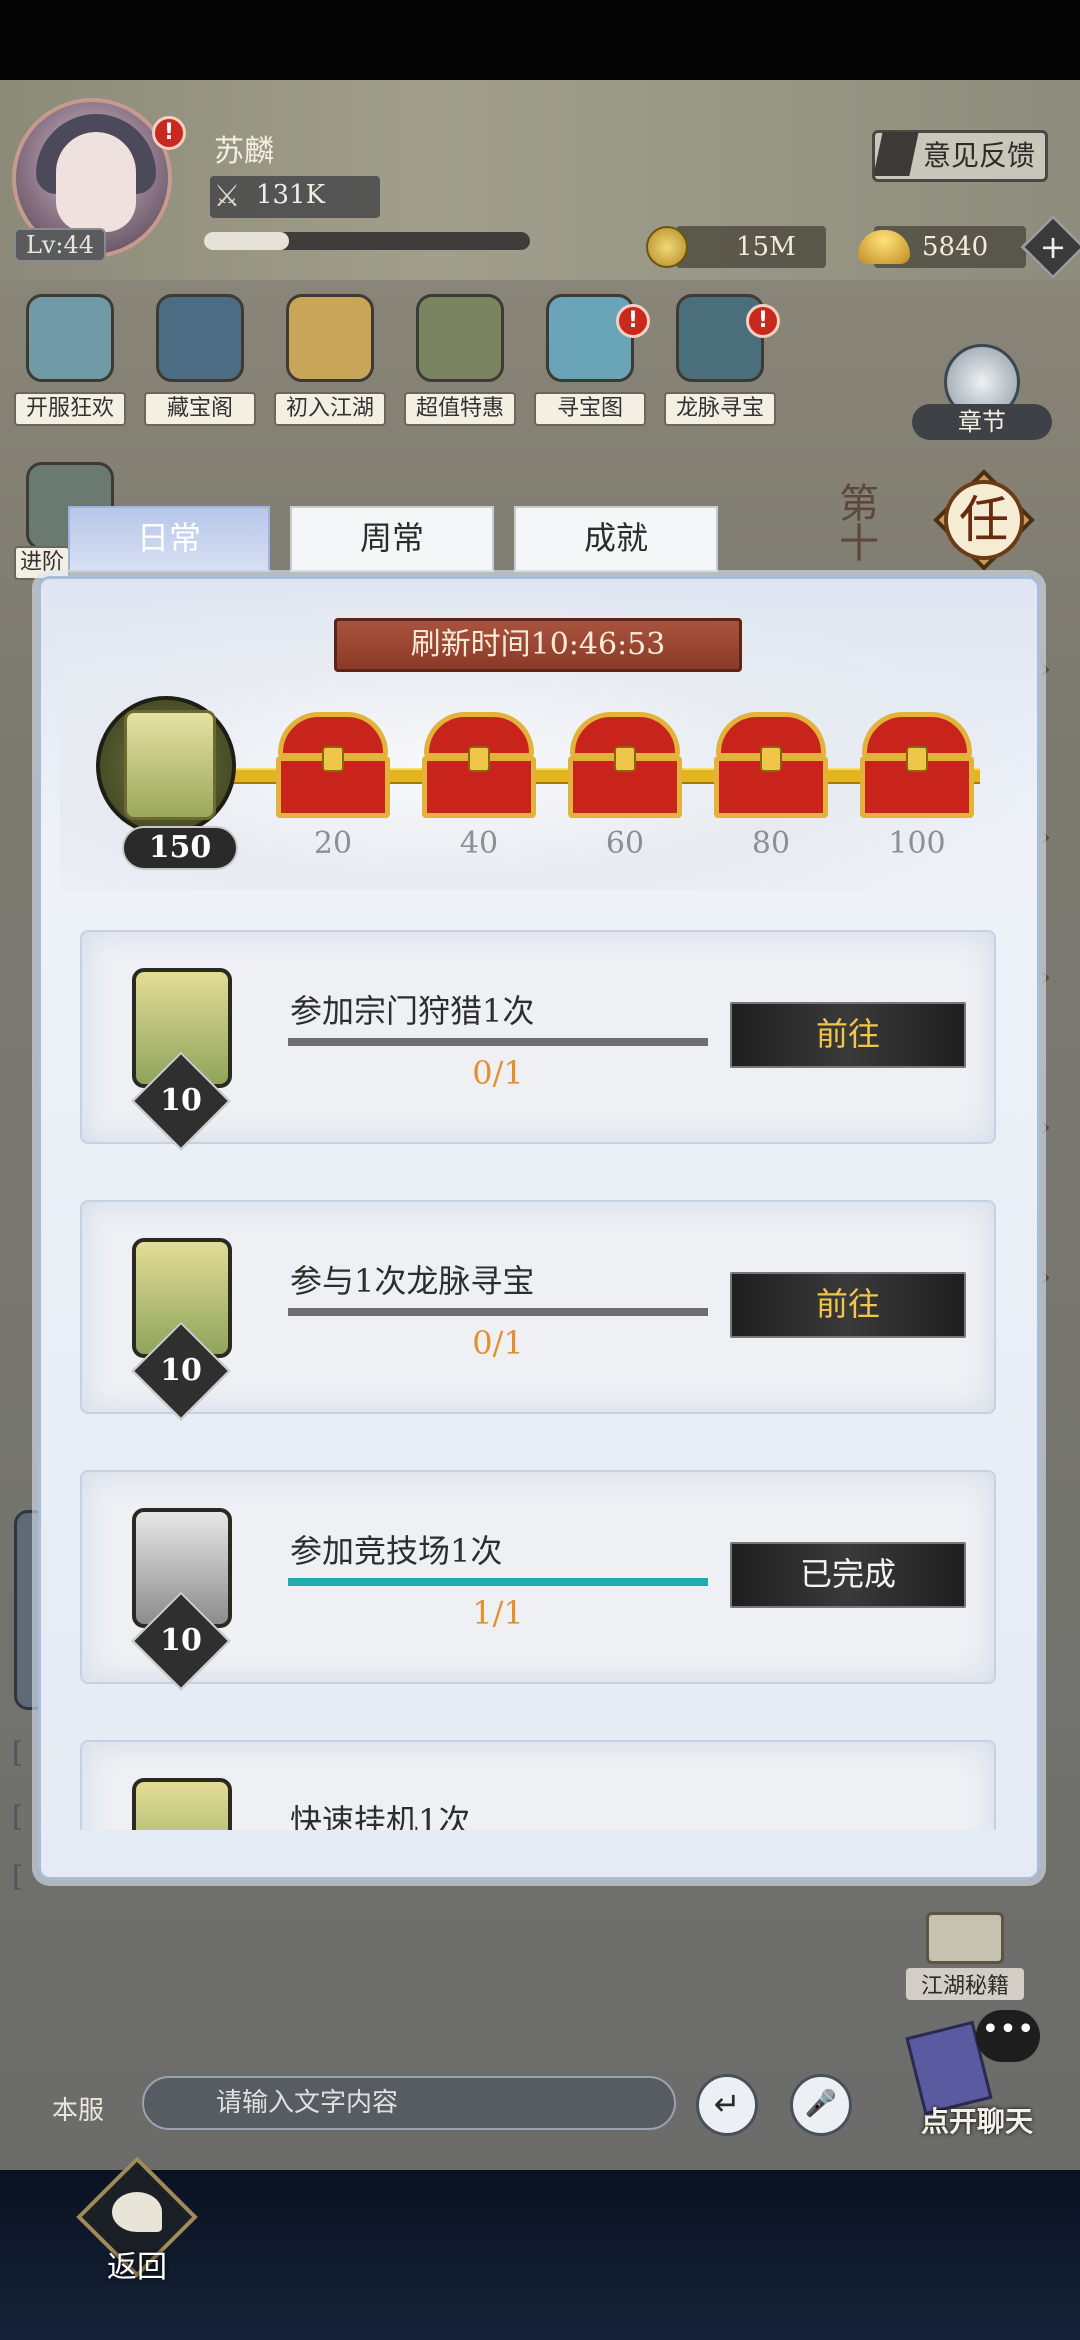 The image size is (1080, 2340). What do you see at coordinates (1008, 2036) in the screenshot?
I see `chat-bubble-icon: •••` at bounding box center [1008, 2036].